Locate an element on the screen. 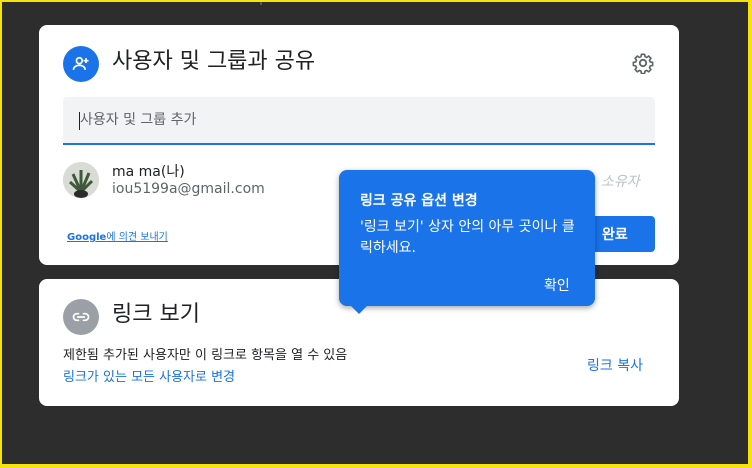 This screenshot has width=752, height=468. feedback-link: Google에 의견 보내기 is located at coordinates (117, 235).